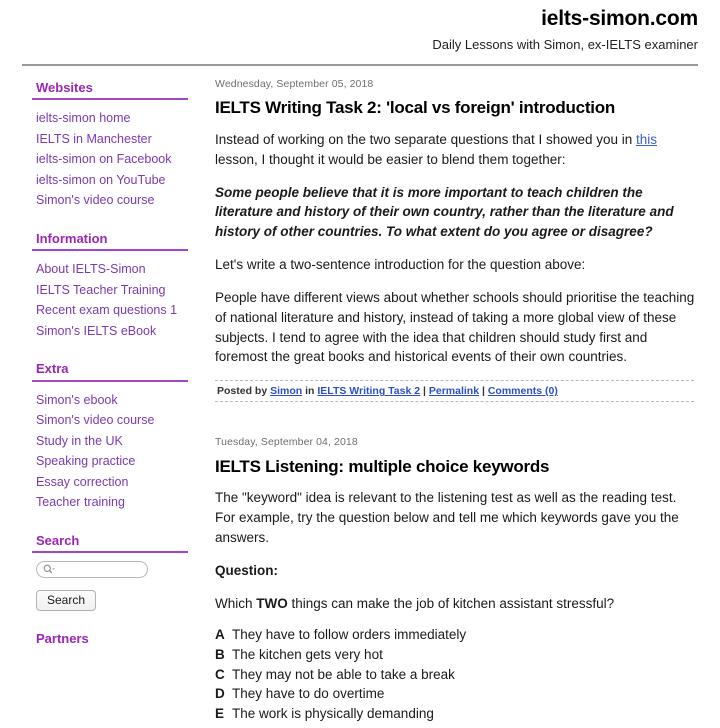  Describe the element at coordinates (111, 400) in the screenshot. I see `sidebar-item-simons-ebook: Simon's ebook` at that location.